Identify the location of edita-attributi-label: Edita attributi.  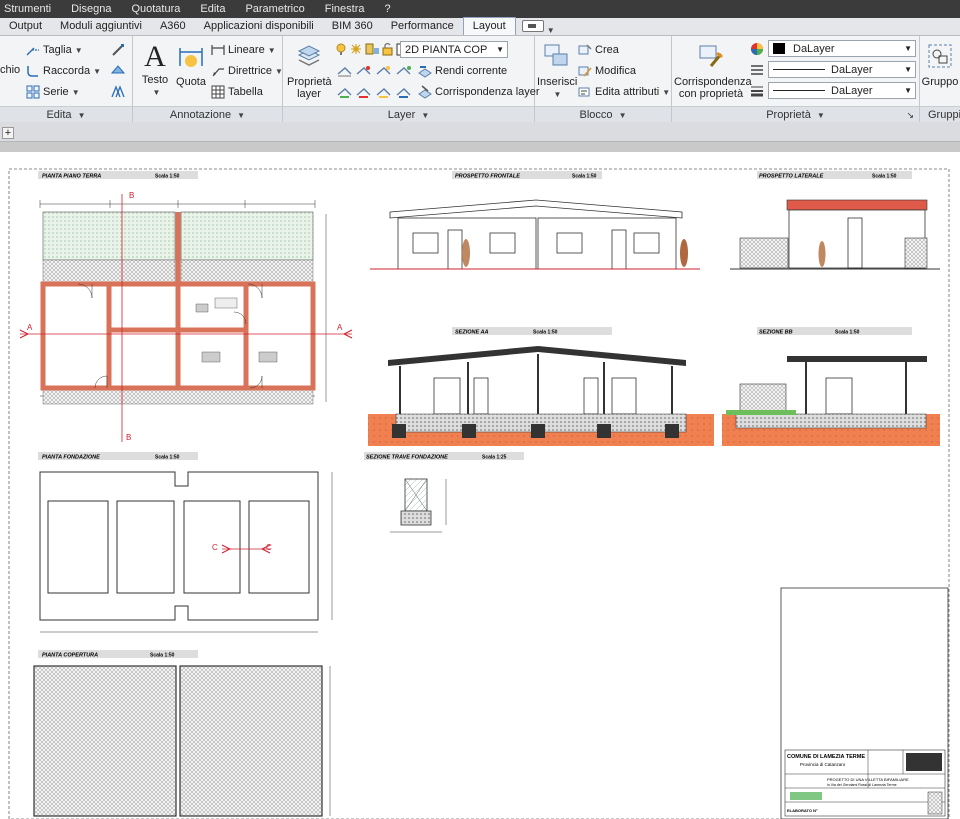
(627, 92).